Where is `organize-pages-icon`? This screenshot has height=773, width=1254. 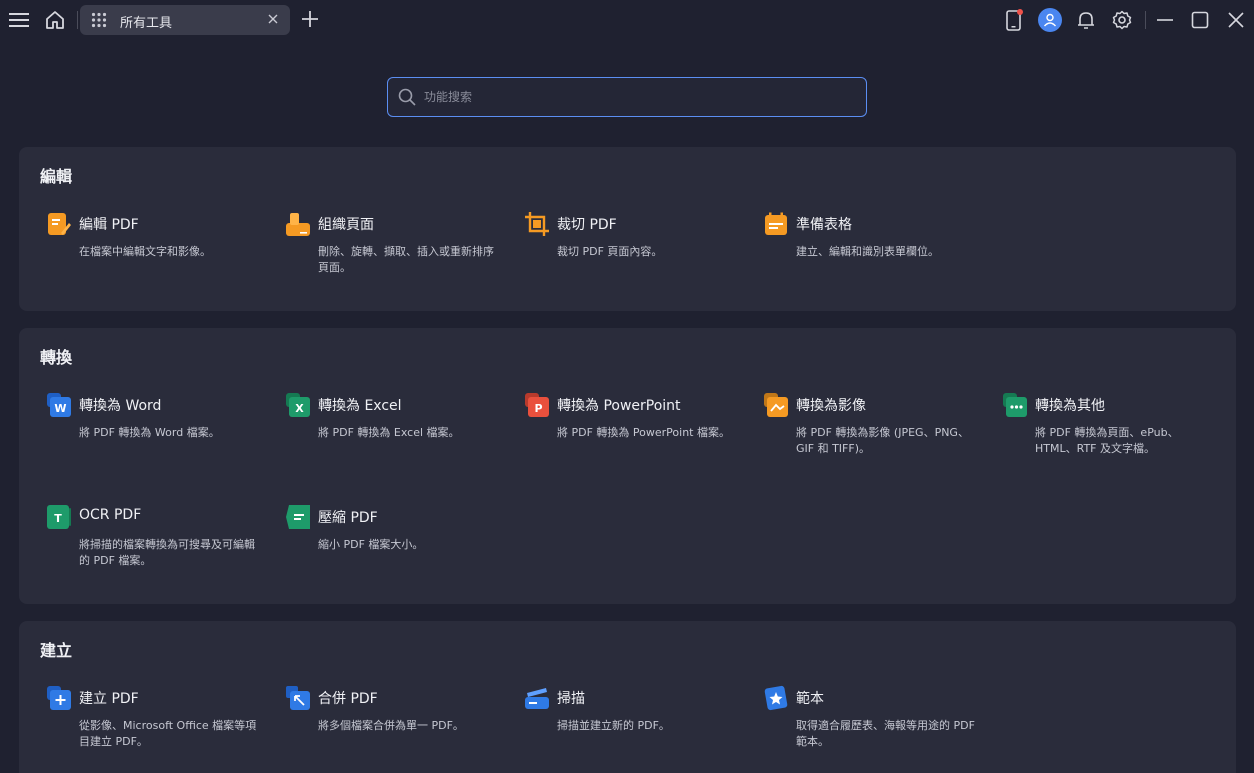
organize-pages-icon is located at coordinates (298, 224).